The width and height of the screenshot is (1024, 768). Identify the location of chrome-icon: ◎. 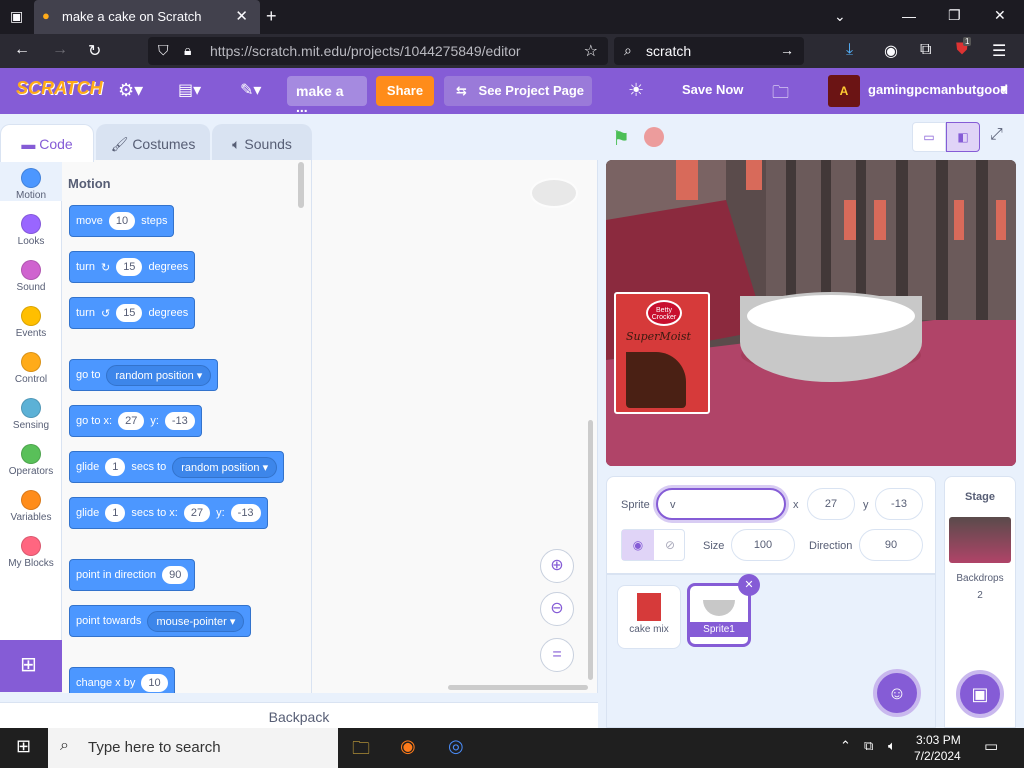
(456, 746).